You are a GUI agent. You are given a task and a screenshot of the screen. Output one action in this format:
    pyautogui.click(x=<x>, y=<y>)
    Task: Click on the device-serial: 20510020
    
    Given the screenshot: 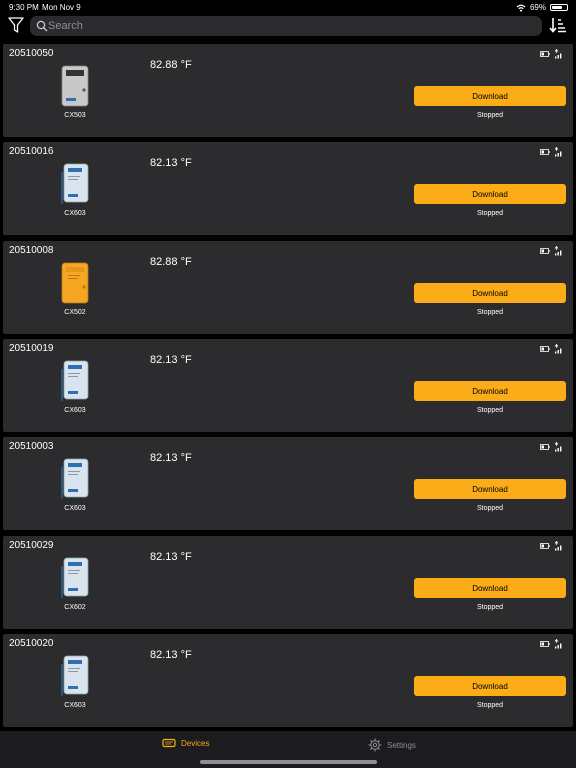 What is the action you would take?
    pyautogui.click(x=31, y=643)
    